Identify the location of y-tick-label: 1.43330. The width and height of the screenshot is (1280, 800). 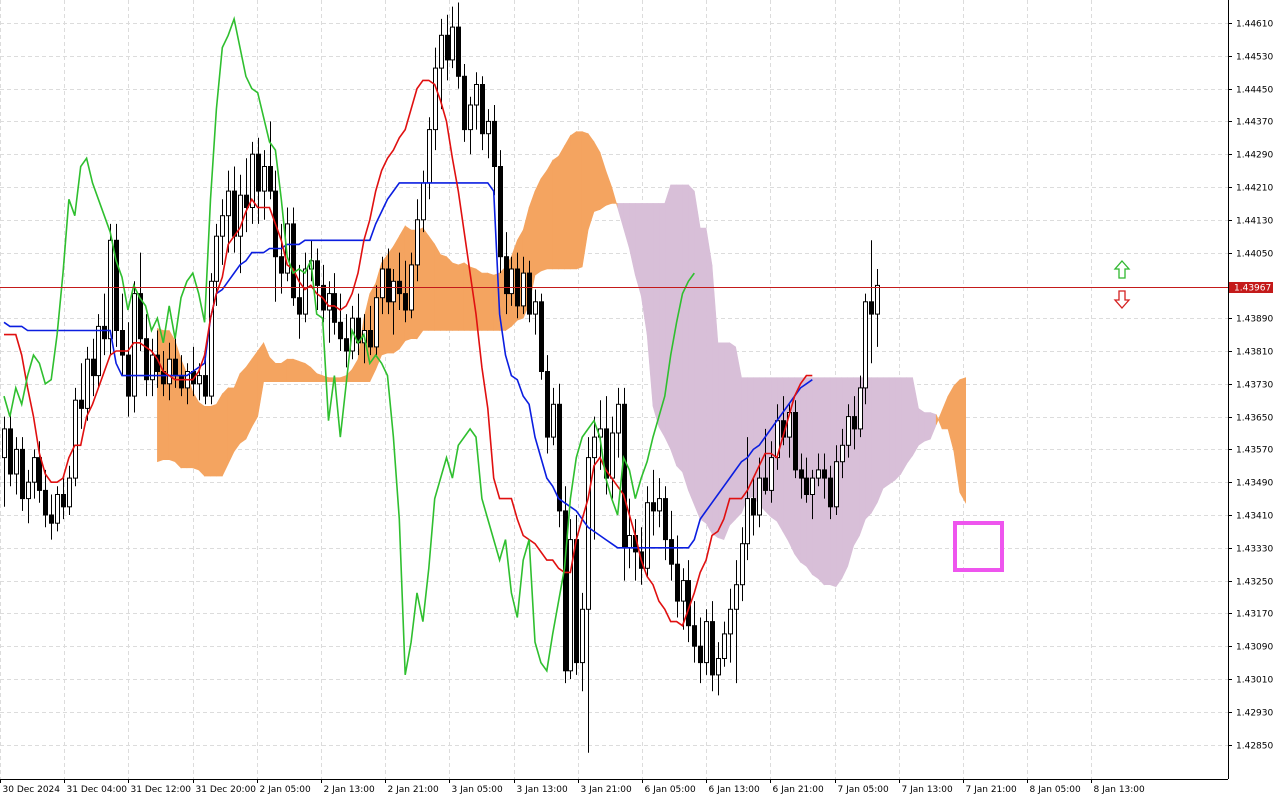
(1254, 550).